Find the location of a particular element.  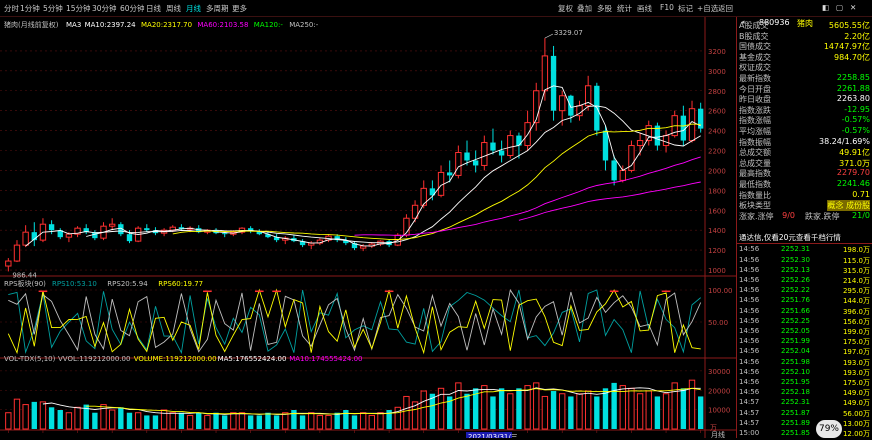

period-tab: 60分钟 is located at coordinates (132, 8).